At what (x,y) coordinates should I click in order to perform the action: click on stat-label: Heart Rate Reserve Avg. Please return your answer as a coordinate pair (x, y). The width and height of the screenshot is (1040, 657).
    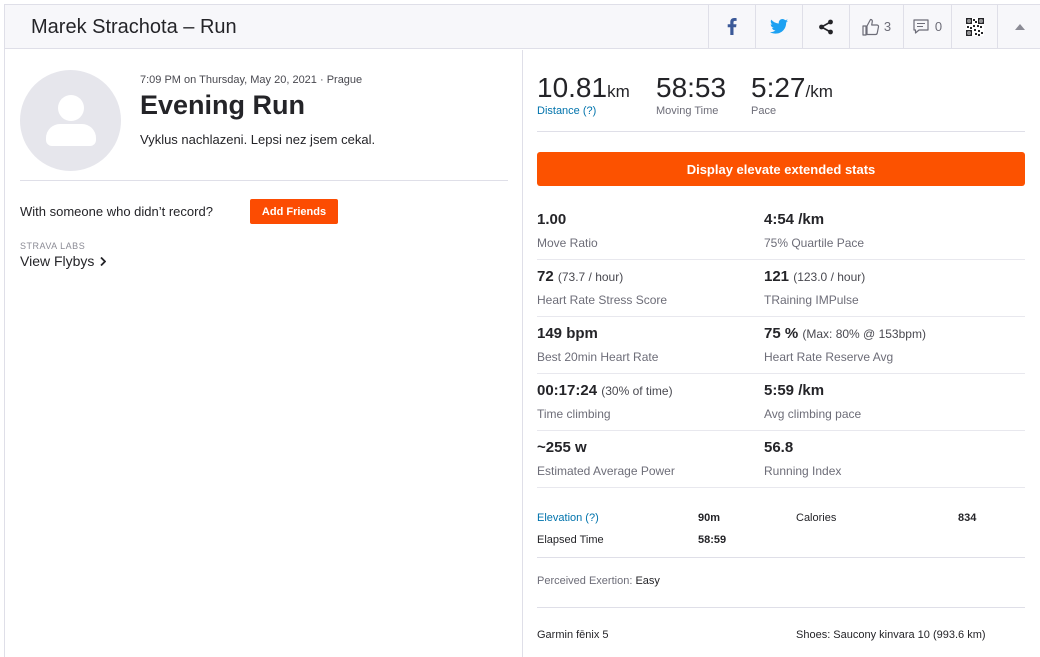
    Looking at the image, I should click on (829, 357).